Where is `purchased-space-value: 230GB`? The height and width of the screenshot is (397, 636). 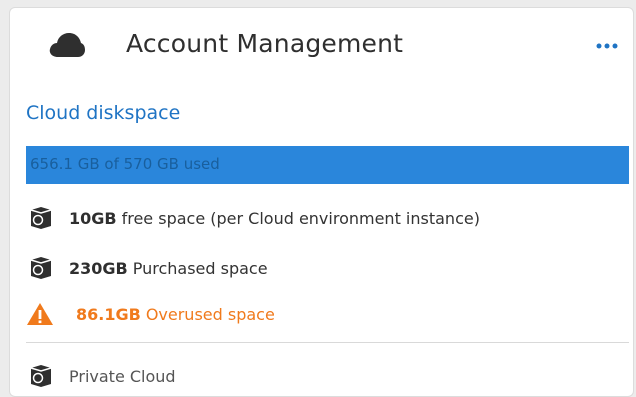 purchased-space-value: 230GB is located at coordinates (98, 268).